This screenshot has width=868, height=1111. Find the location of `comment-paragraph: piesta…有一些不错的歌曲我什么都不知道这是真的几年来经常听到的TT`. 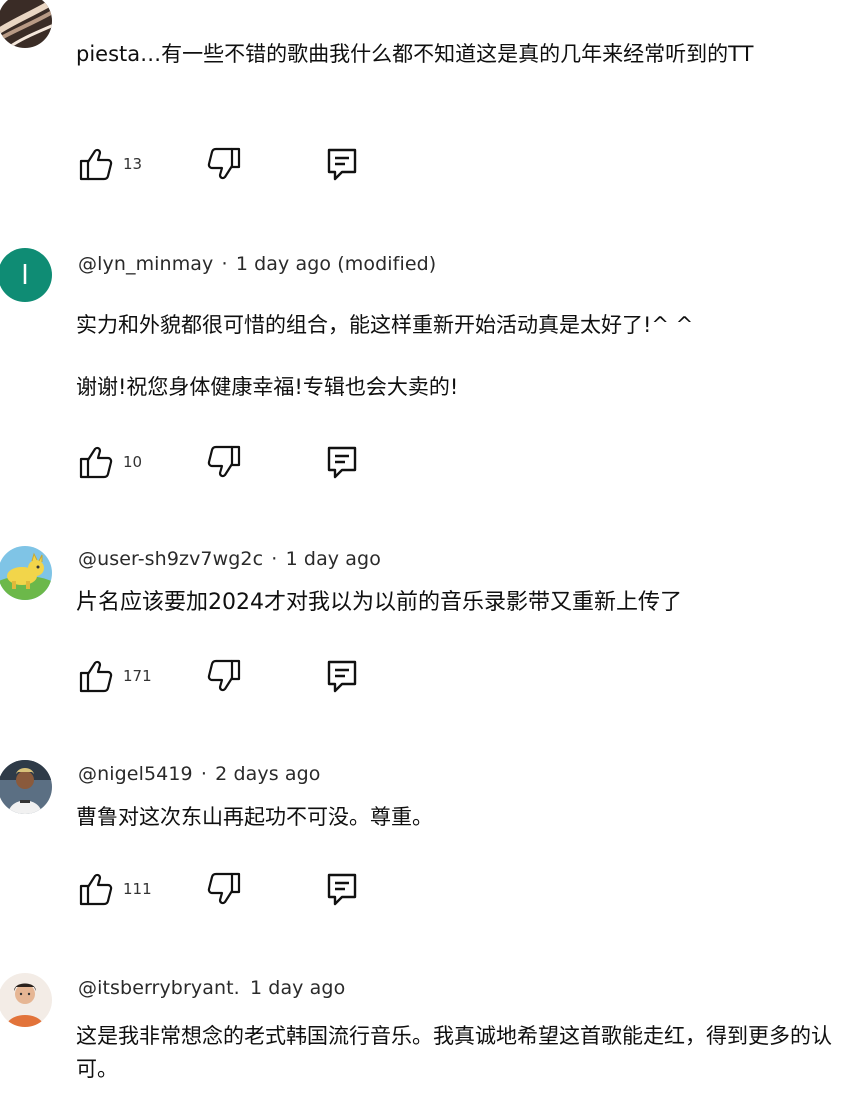

comment-paragraph: piesta…有一些不错的歌曲我什么都不知道这是真的几年来经常听到的TT is located at coordinates (415, 54).